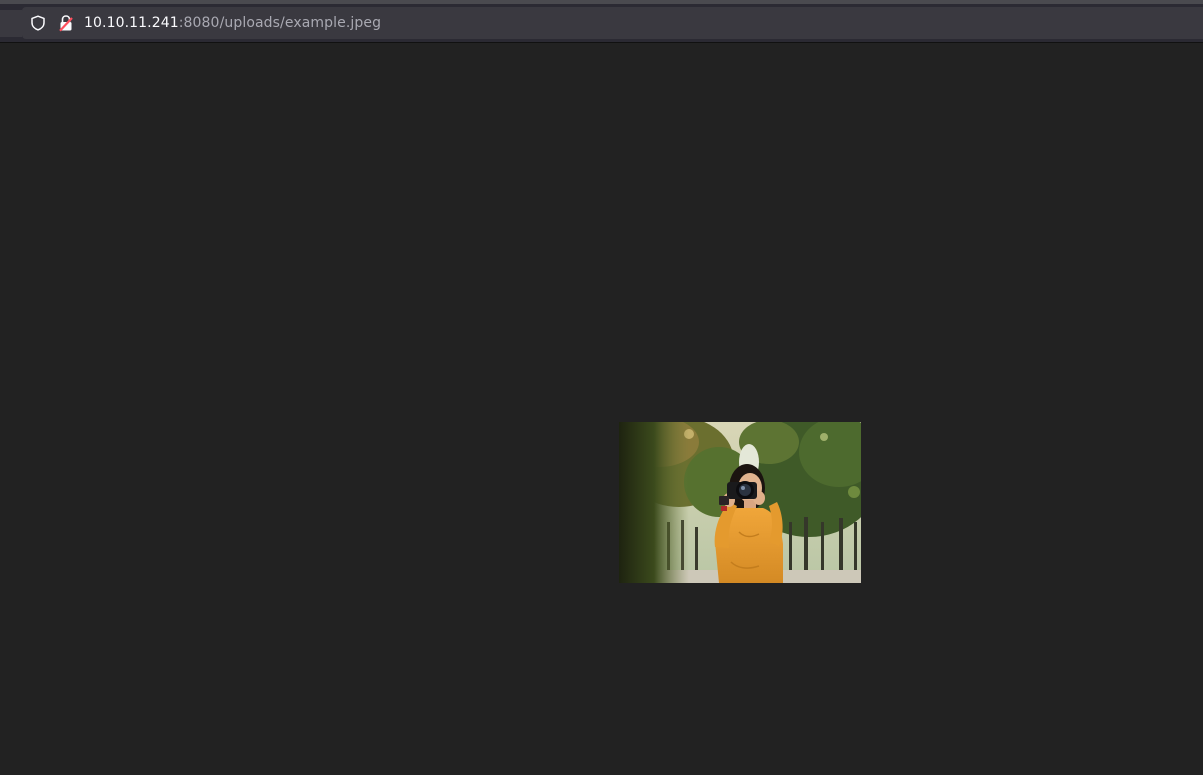  What do you see at coordinates (740, 502) in the screenshot?
I see `uploaded-image` at bounding box center [740, 502].